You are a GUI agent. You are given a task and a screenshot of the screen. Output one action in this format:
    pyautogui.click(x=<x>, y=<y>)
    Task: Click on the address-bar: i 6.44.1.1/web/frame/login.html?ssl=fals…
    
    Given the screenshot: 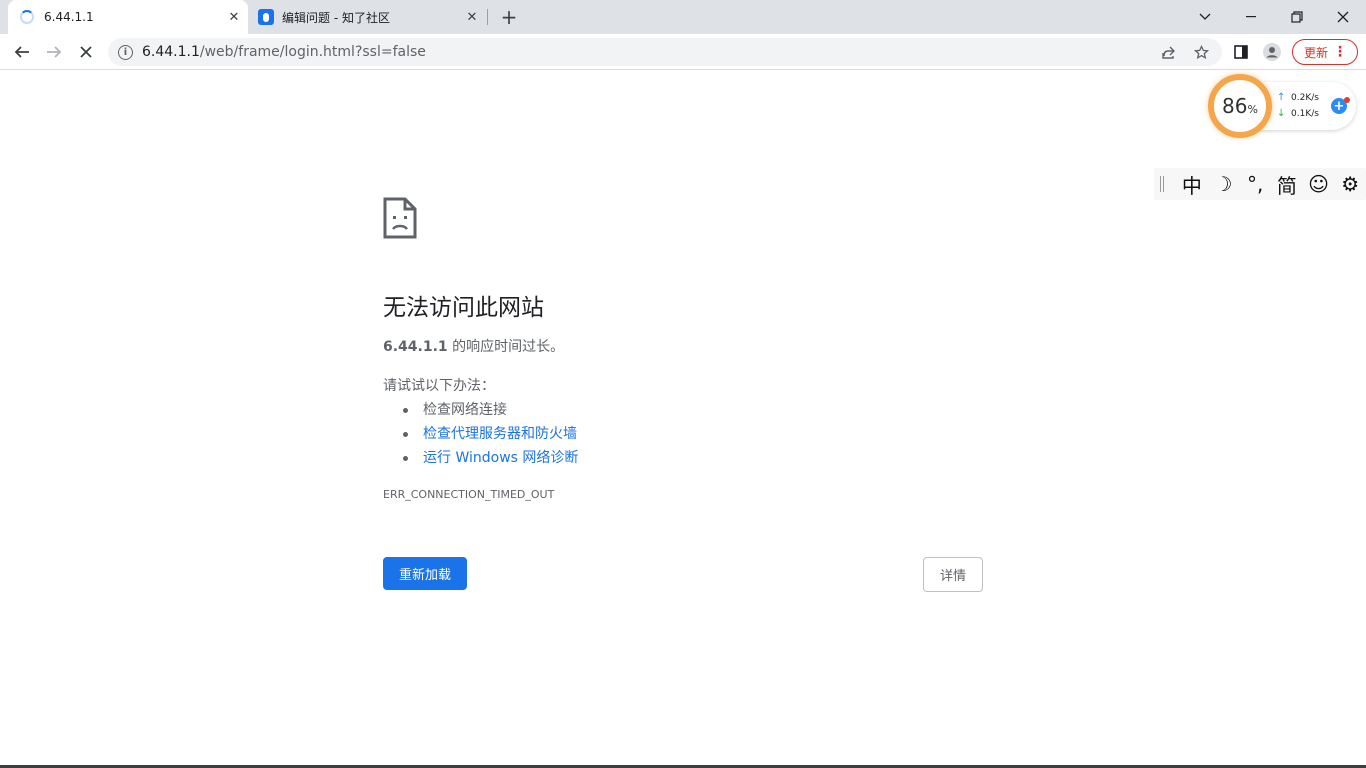 What is the action you would take?
    pyautogui.click(x=665, y=52)
    